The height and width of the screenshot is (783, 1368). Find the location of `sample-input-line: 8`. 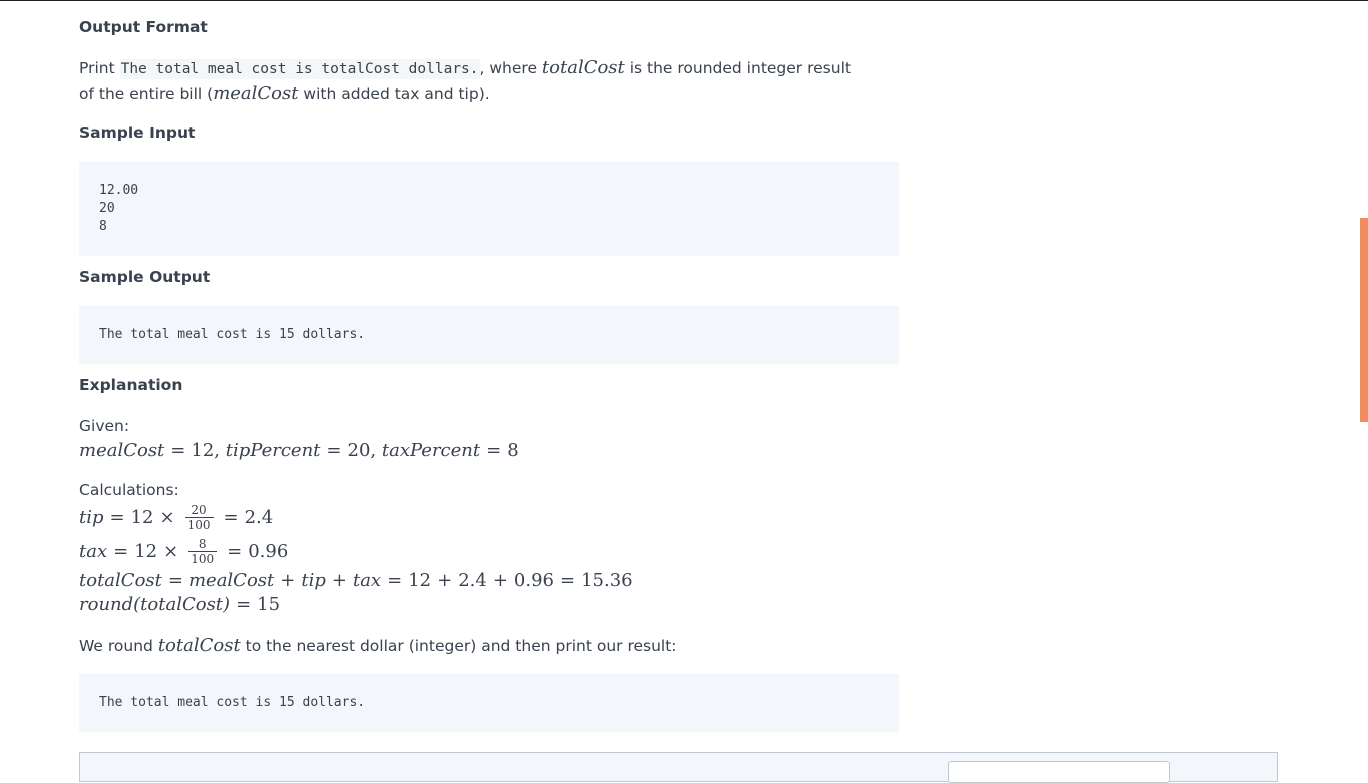

sample-input-line: 8 is located at coordinates (103, 226).